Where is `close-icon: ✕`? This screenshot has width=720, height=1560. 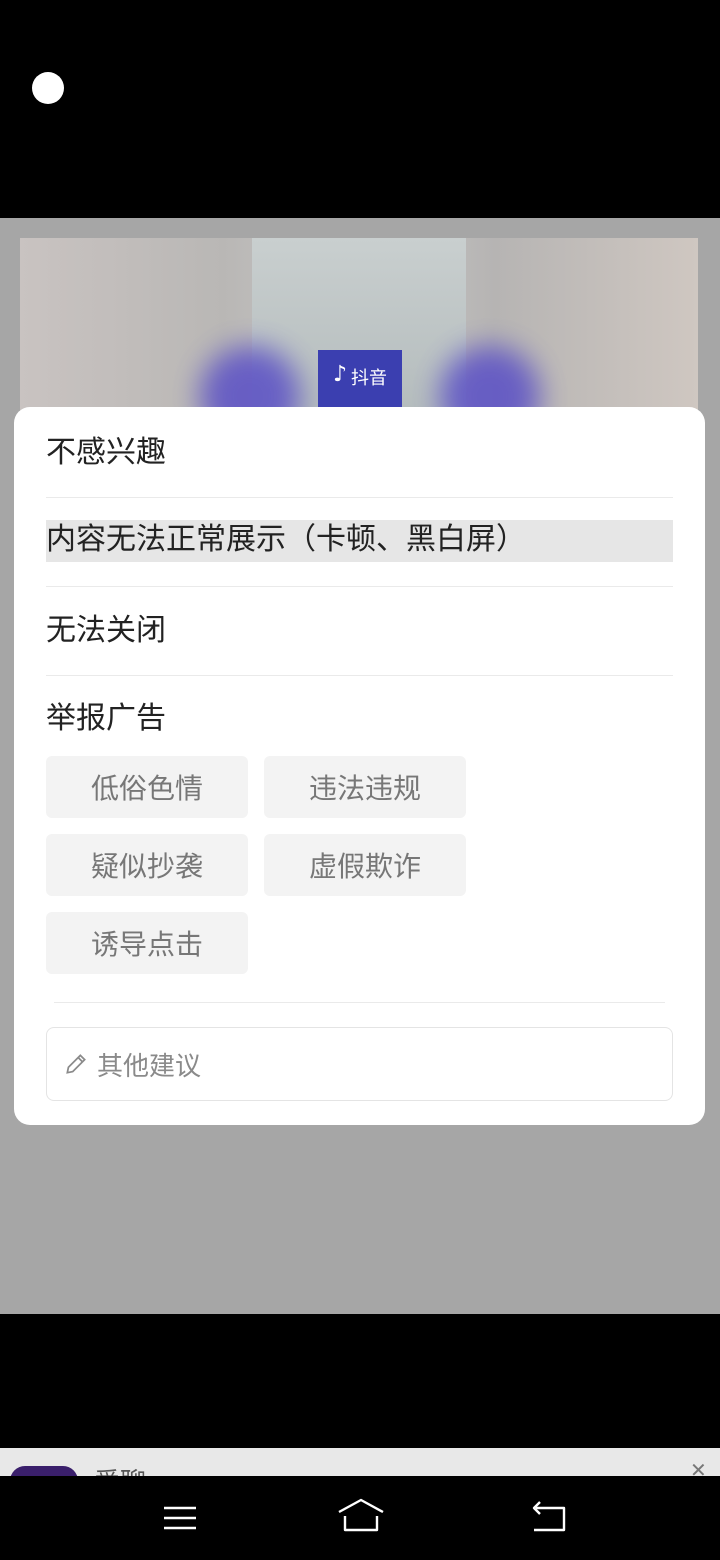
close-icon: ✕ is located at coordinates (698, 1467).